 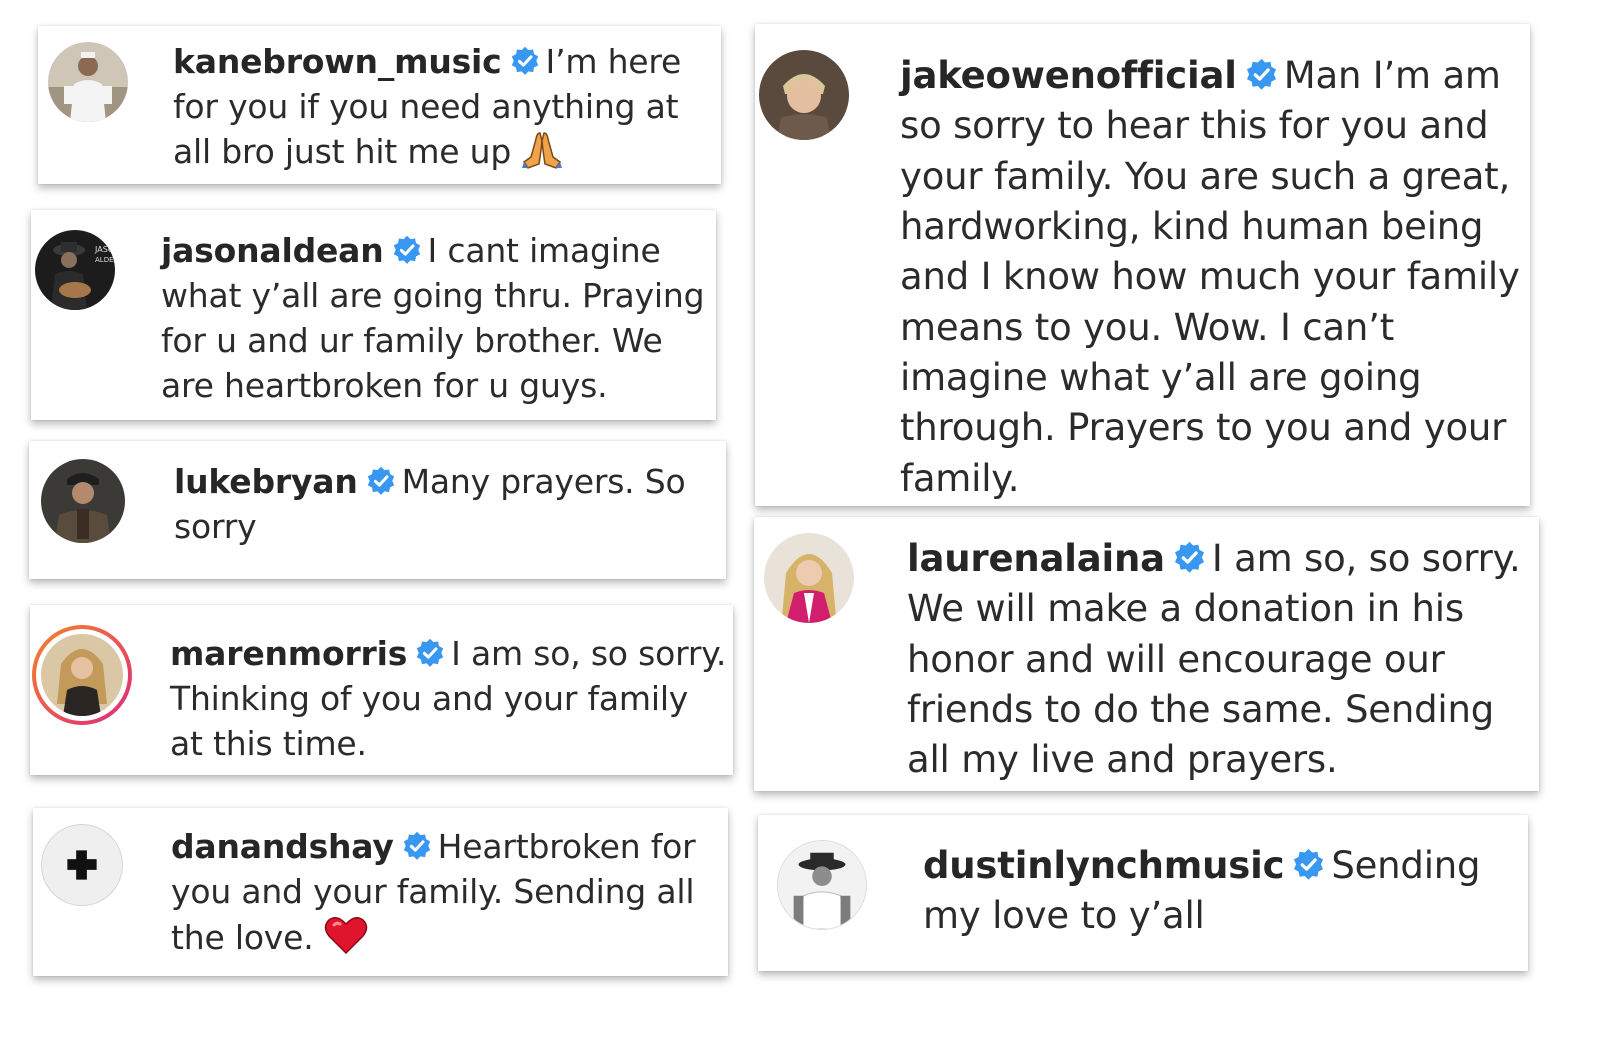 I want to click on comment-text: lukebryan Many prayers. So sorry, so click(x=439, y=505).